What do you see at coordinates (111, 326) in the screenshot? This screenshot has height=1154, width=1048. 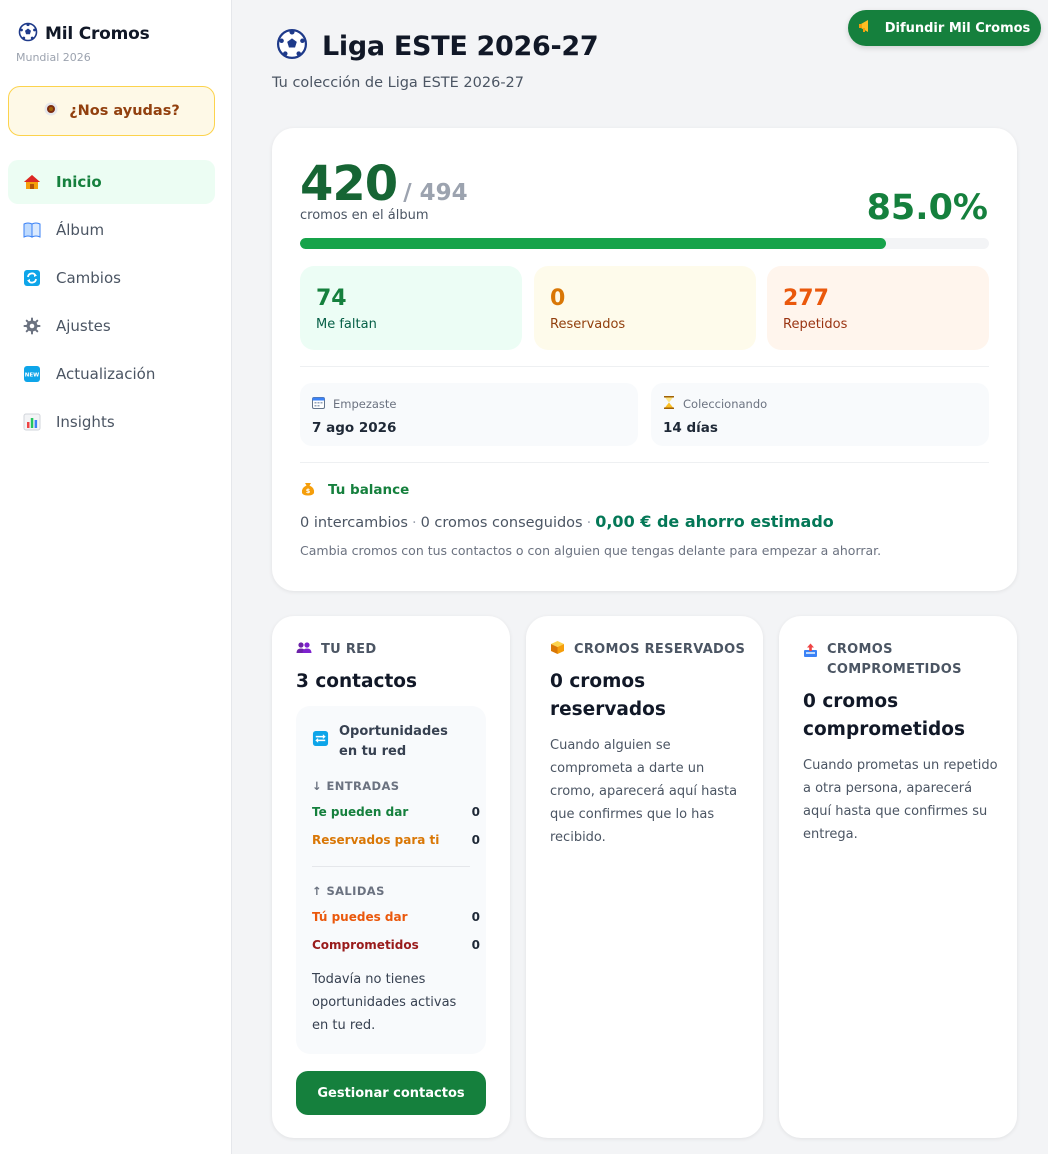 I see `sidebar-item-ajustes: Ajustes` at bounding box center [111, 326].